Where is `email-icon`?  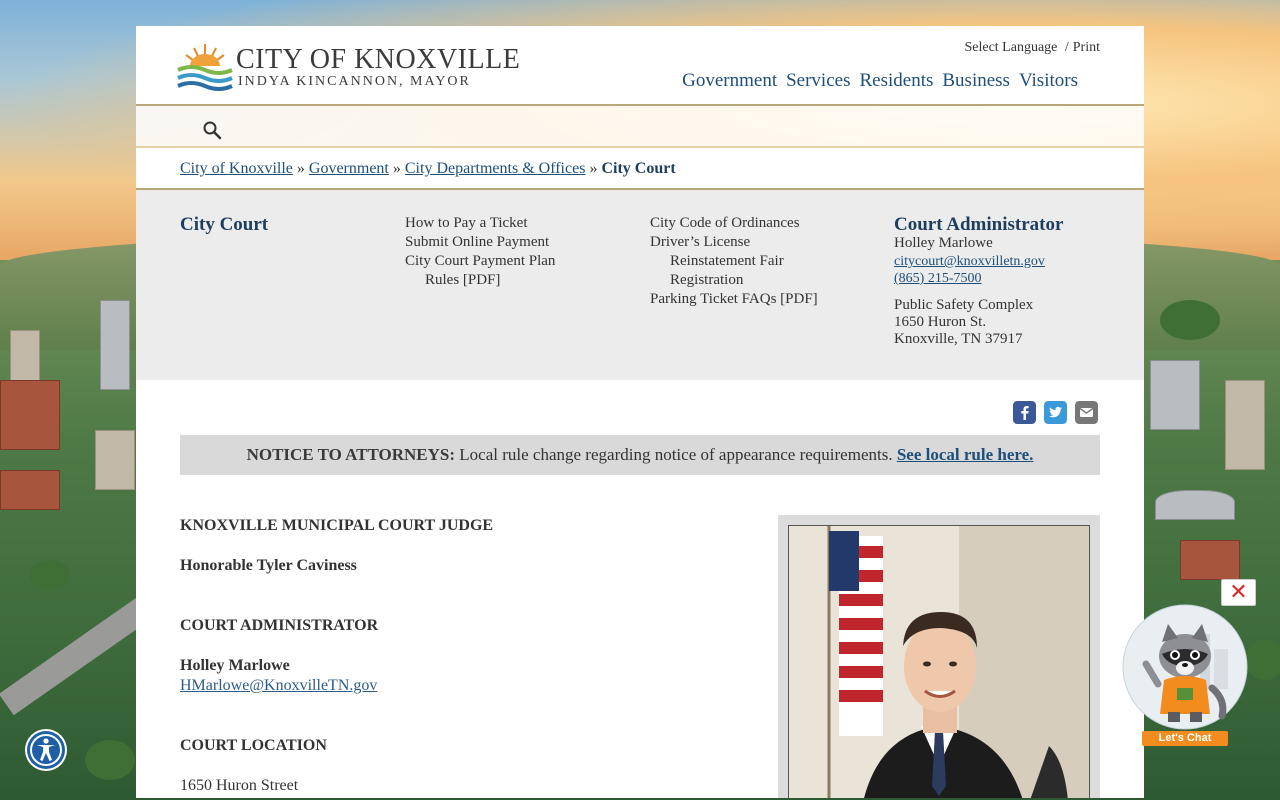 email-icon is located at coordinates (1086, 412).